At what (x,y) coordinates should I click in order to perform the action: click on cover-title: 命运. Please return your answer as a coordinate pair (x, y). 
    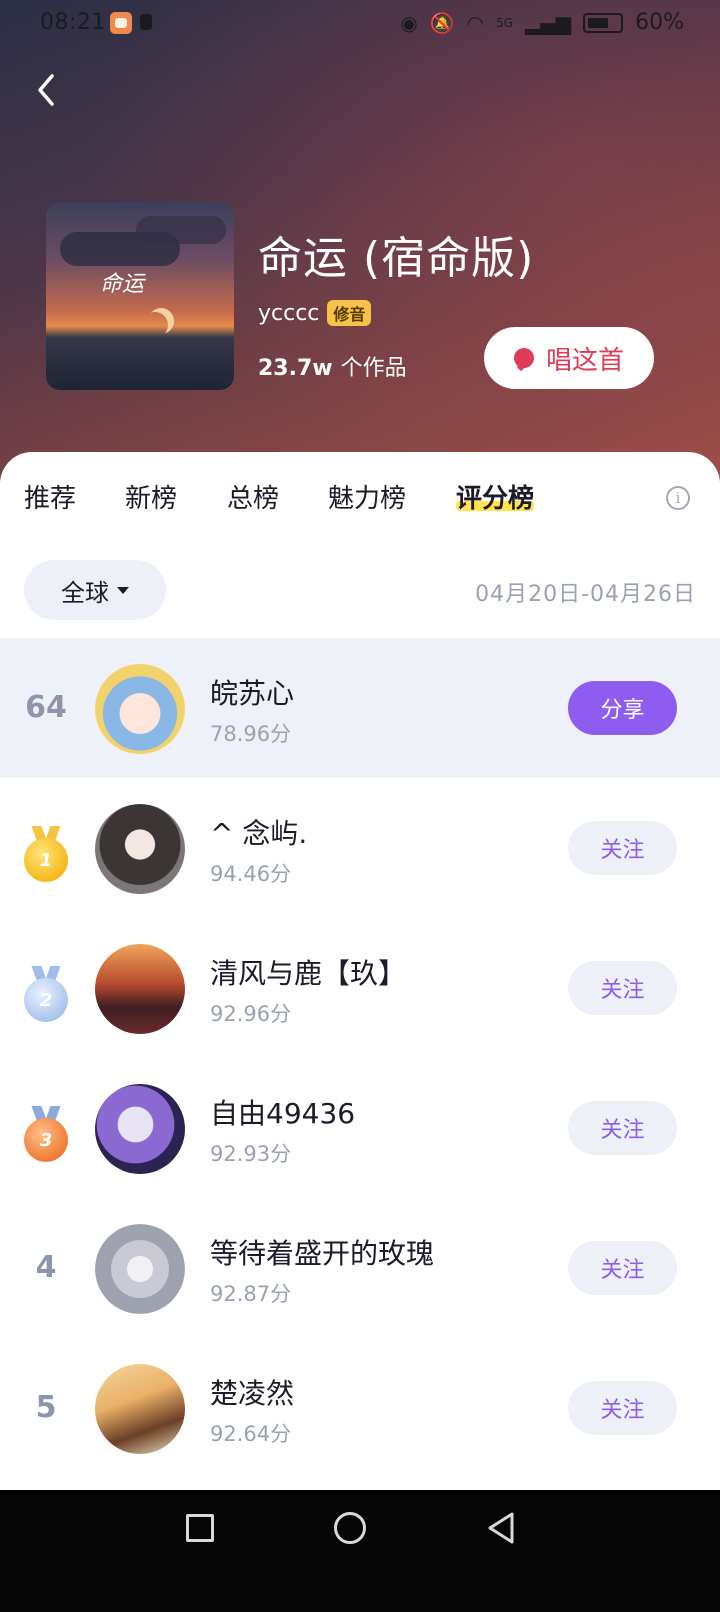
    Looking at the image, I should click on (122, 284).